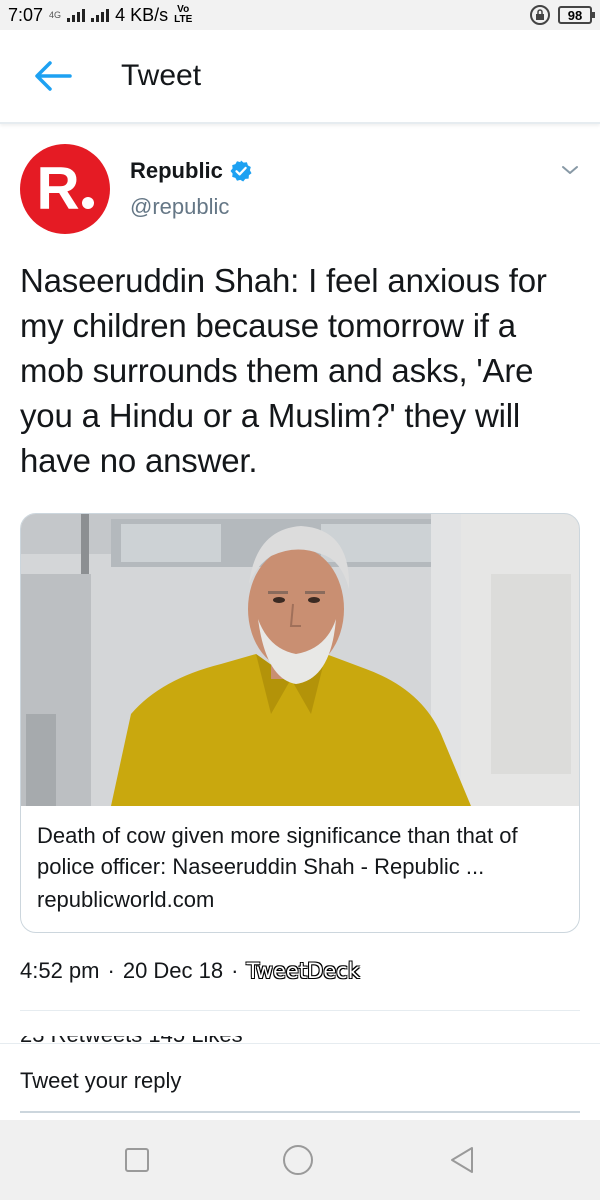 The image size is (600, 1200). What do you see at coordinates (540, 15) in the screenshot?
I see `lock-icon` at bounding box center [540, 15].